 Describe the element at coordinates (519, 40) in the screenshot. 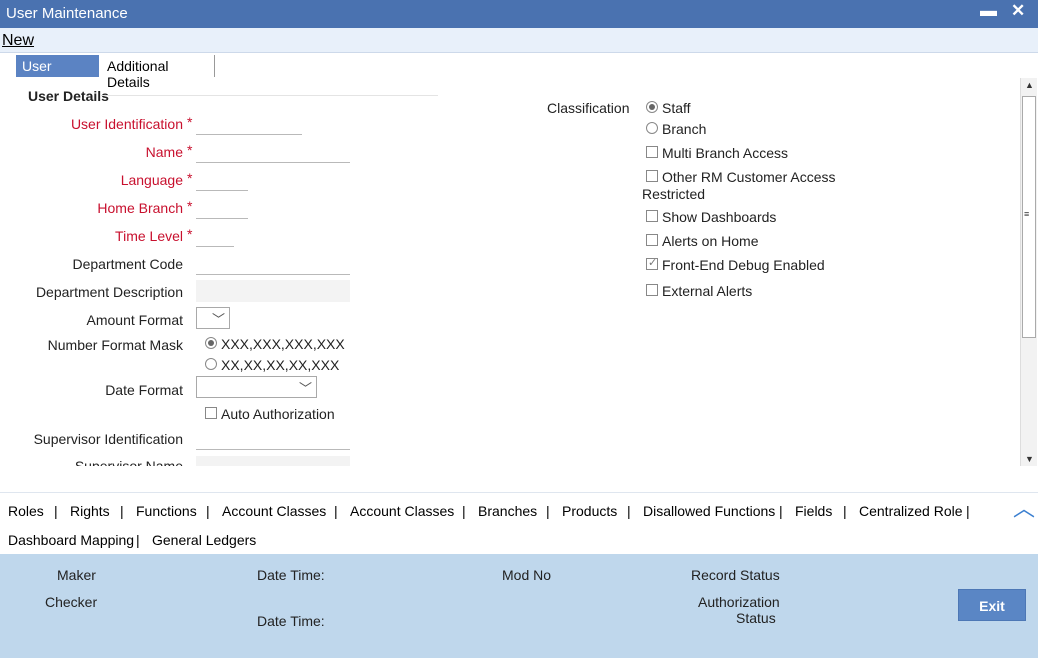

I see `menu-bar: New` at that location.